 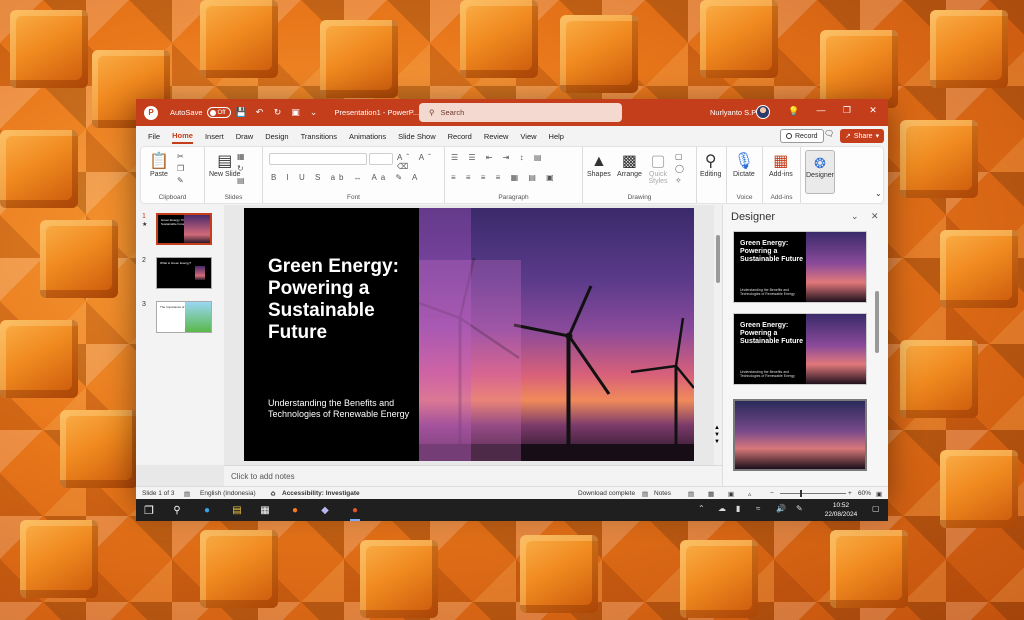 I want to click on system-clock: 10:52 22/08/2024, so click(x=841, y=510).